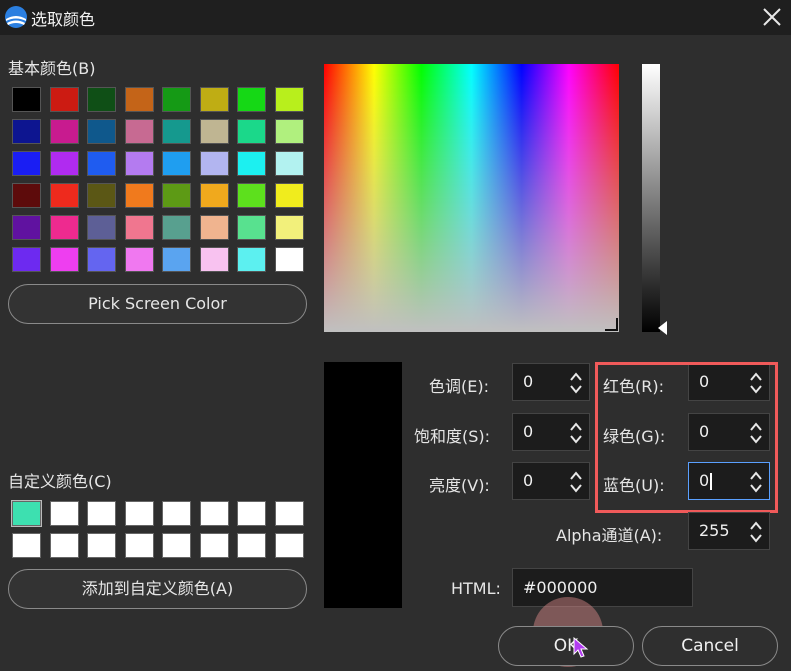 Image resolution: width=791 pixels, height=671 pixels. I want to click on green-spinbox: 0, so click(729, 432).